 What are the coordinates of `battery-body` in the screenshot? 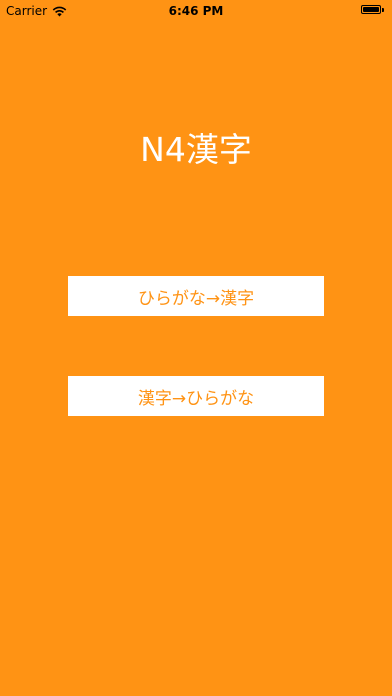 It's located at (371, 9).